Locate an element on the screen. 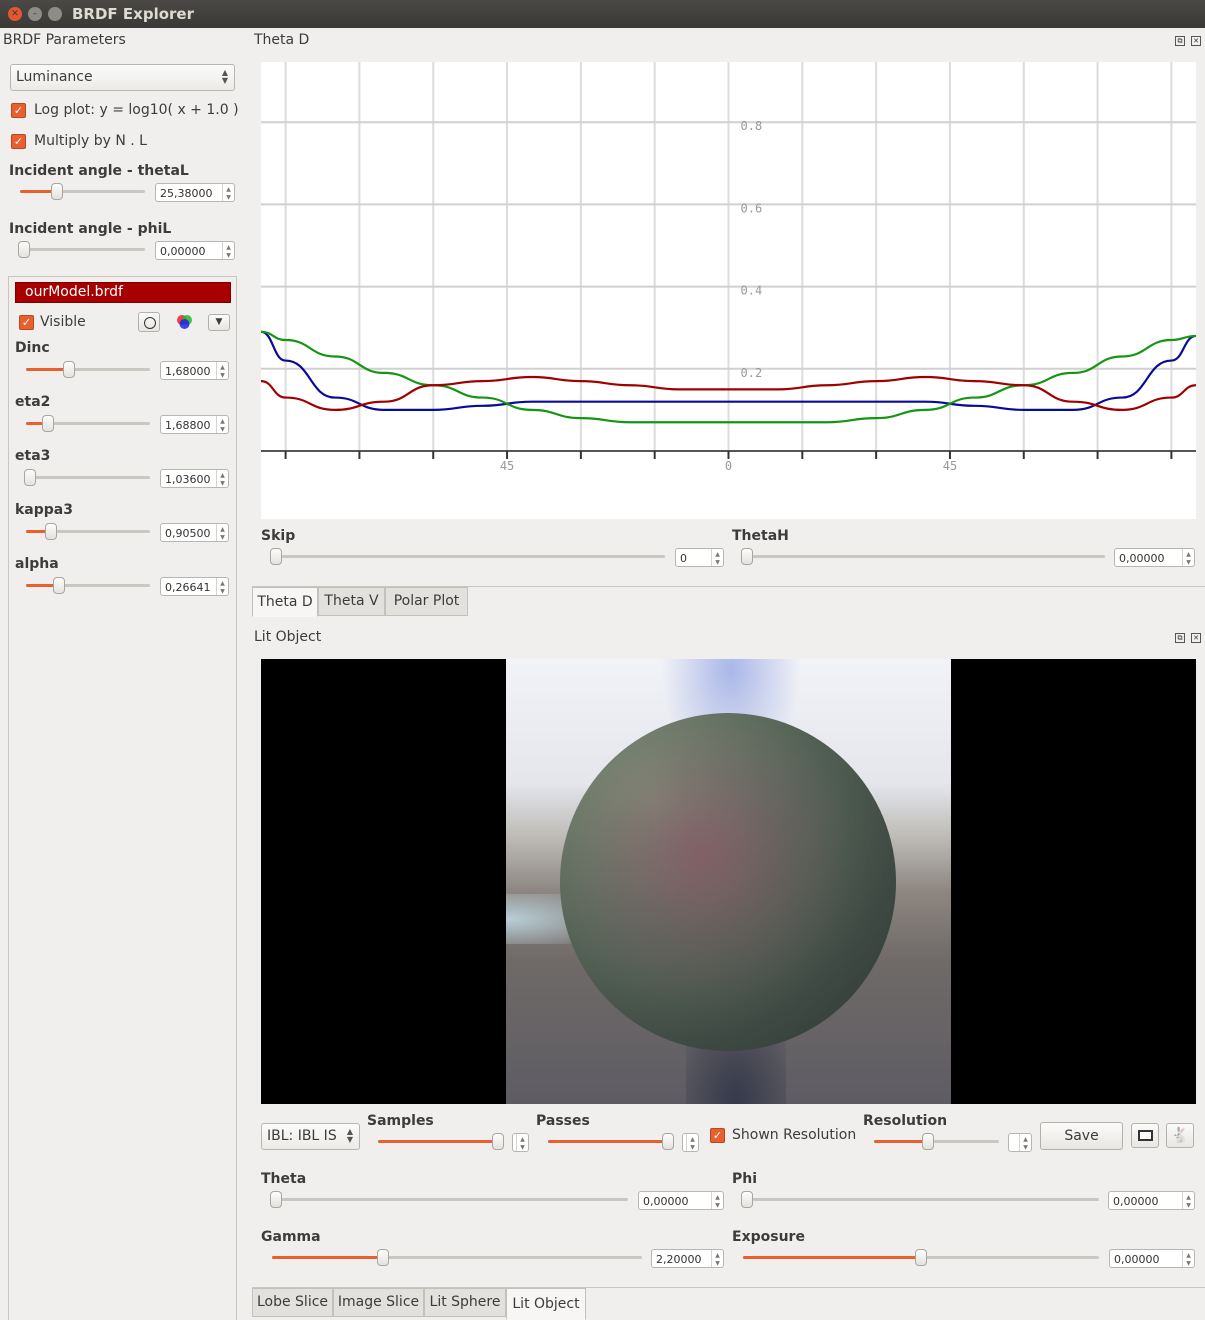  brdf-name-bar: ourModel.brdf is located at coordinates (123, 292).